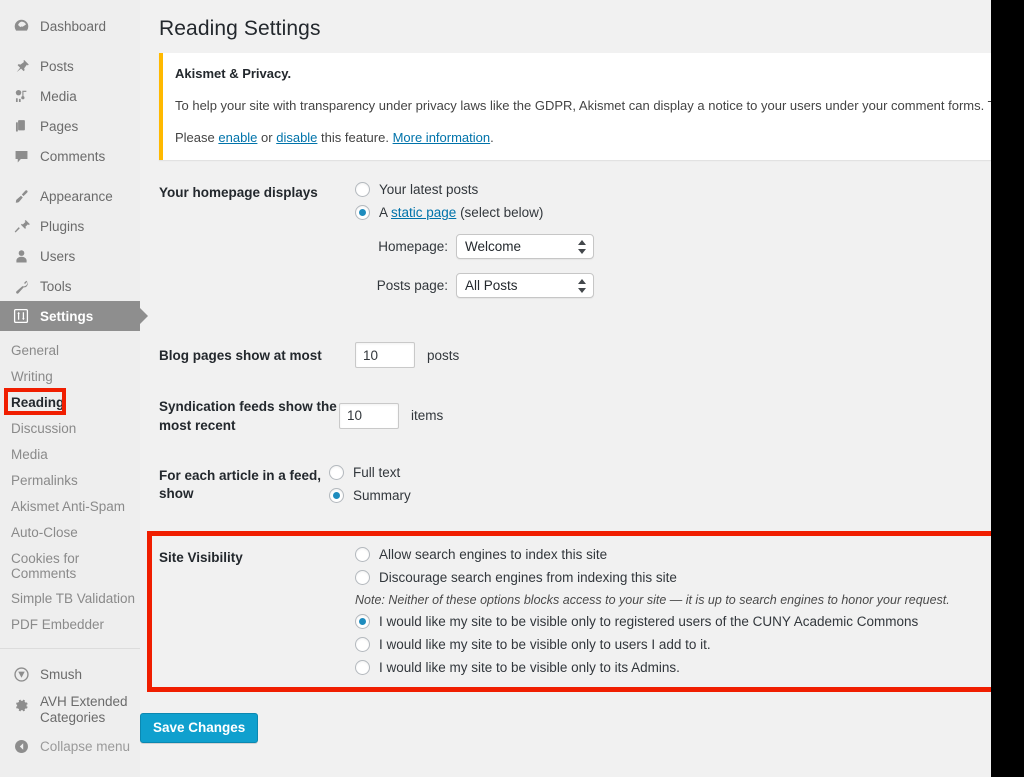  Describe the element at coordinates (412, 286) in the screenshot. I see `posts-page-select-label: Posts page:` at that location.